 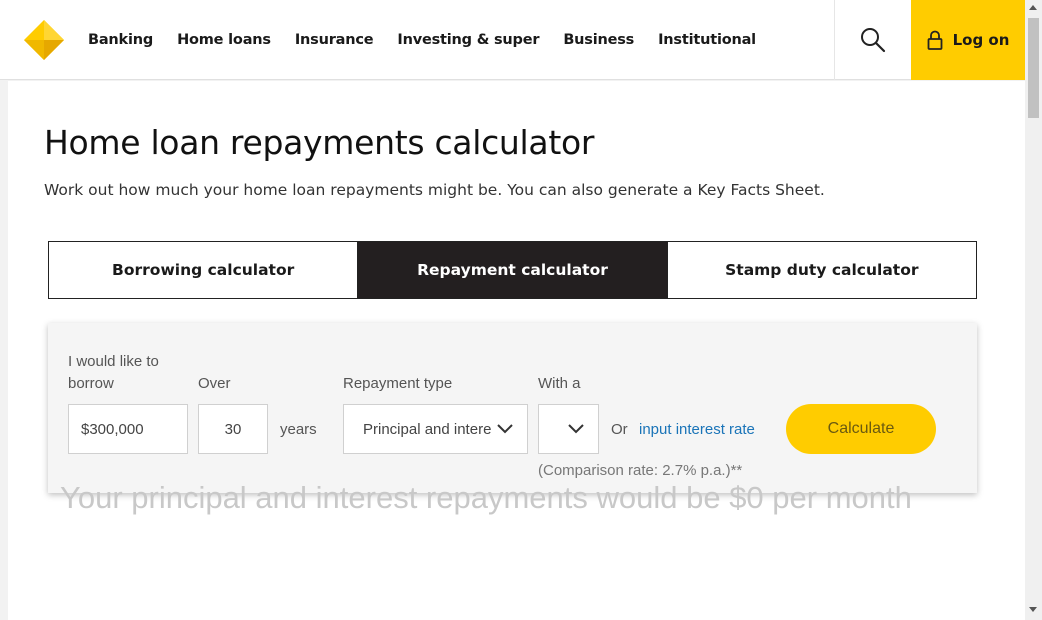 I want to click on nav-business: Business, so click(x=598, y=40).